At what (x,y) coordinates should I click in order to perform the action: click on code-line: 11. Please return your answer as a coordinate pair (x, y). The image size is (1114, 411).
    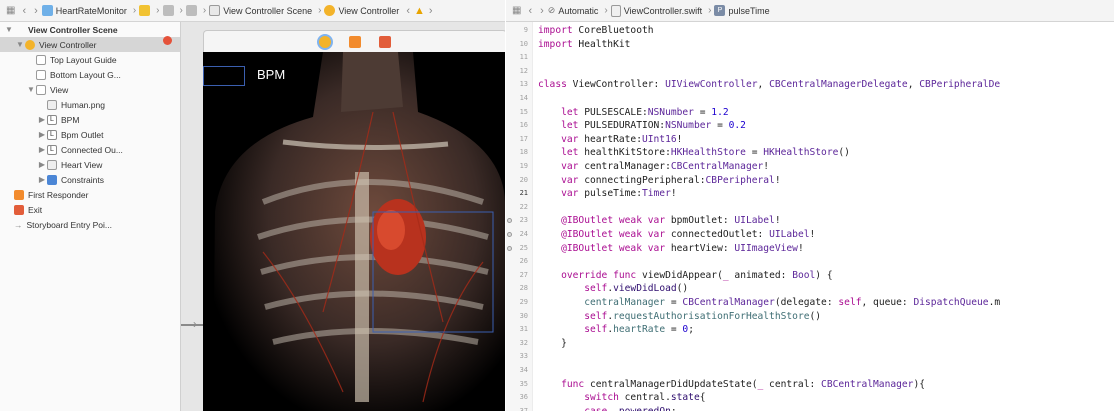
    Looking at the image, I should click on (810, 57).